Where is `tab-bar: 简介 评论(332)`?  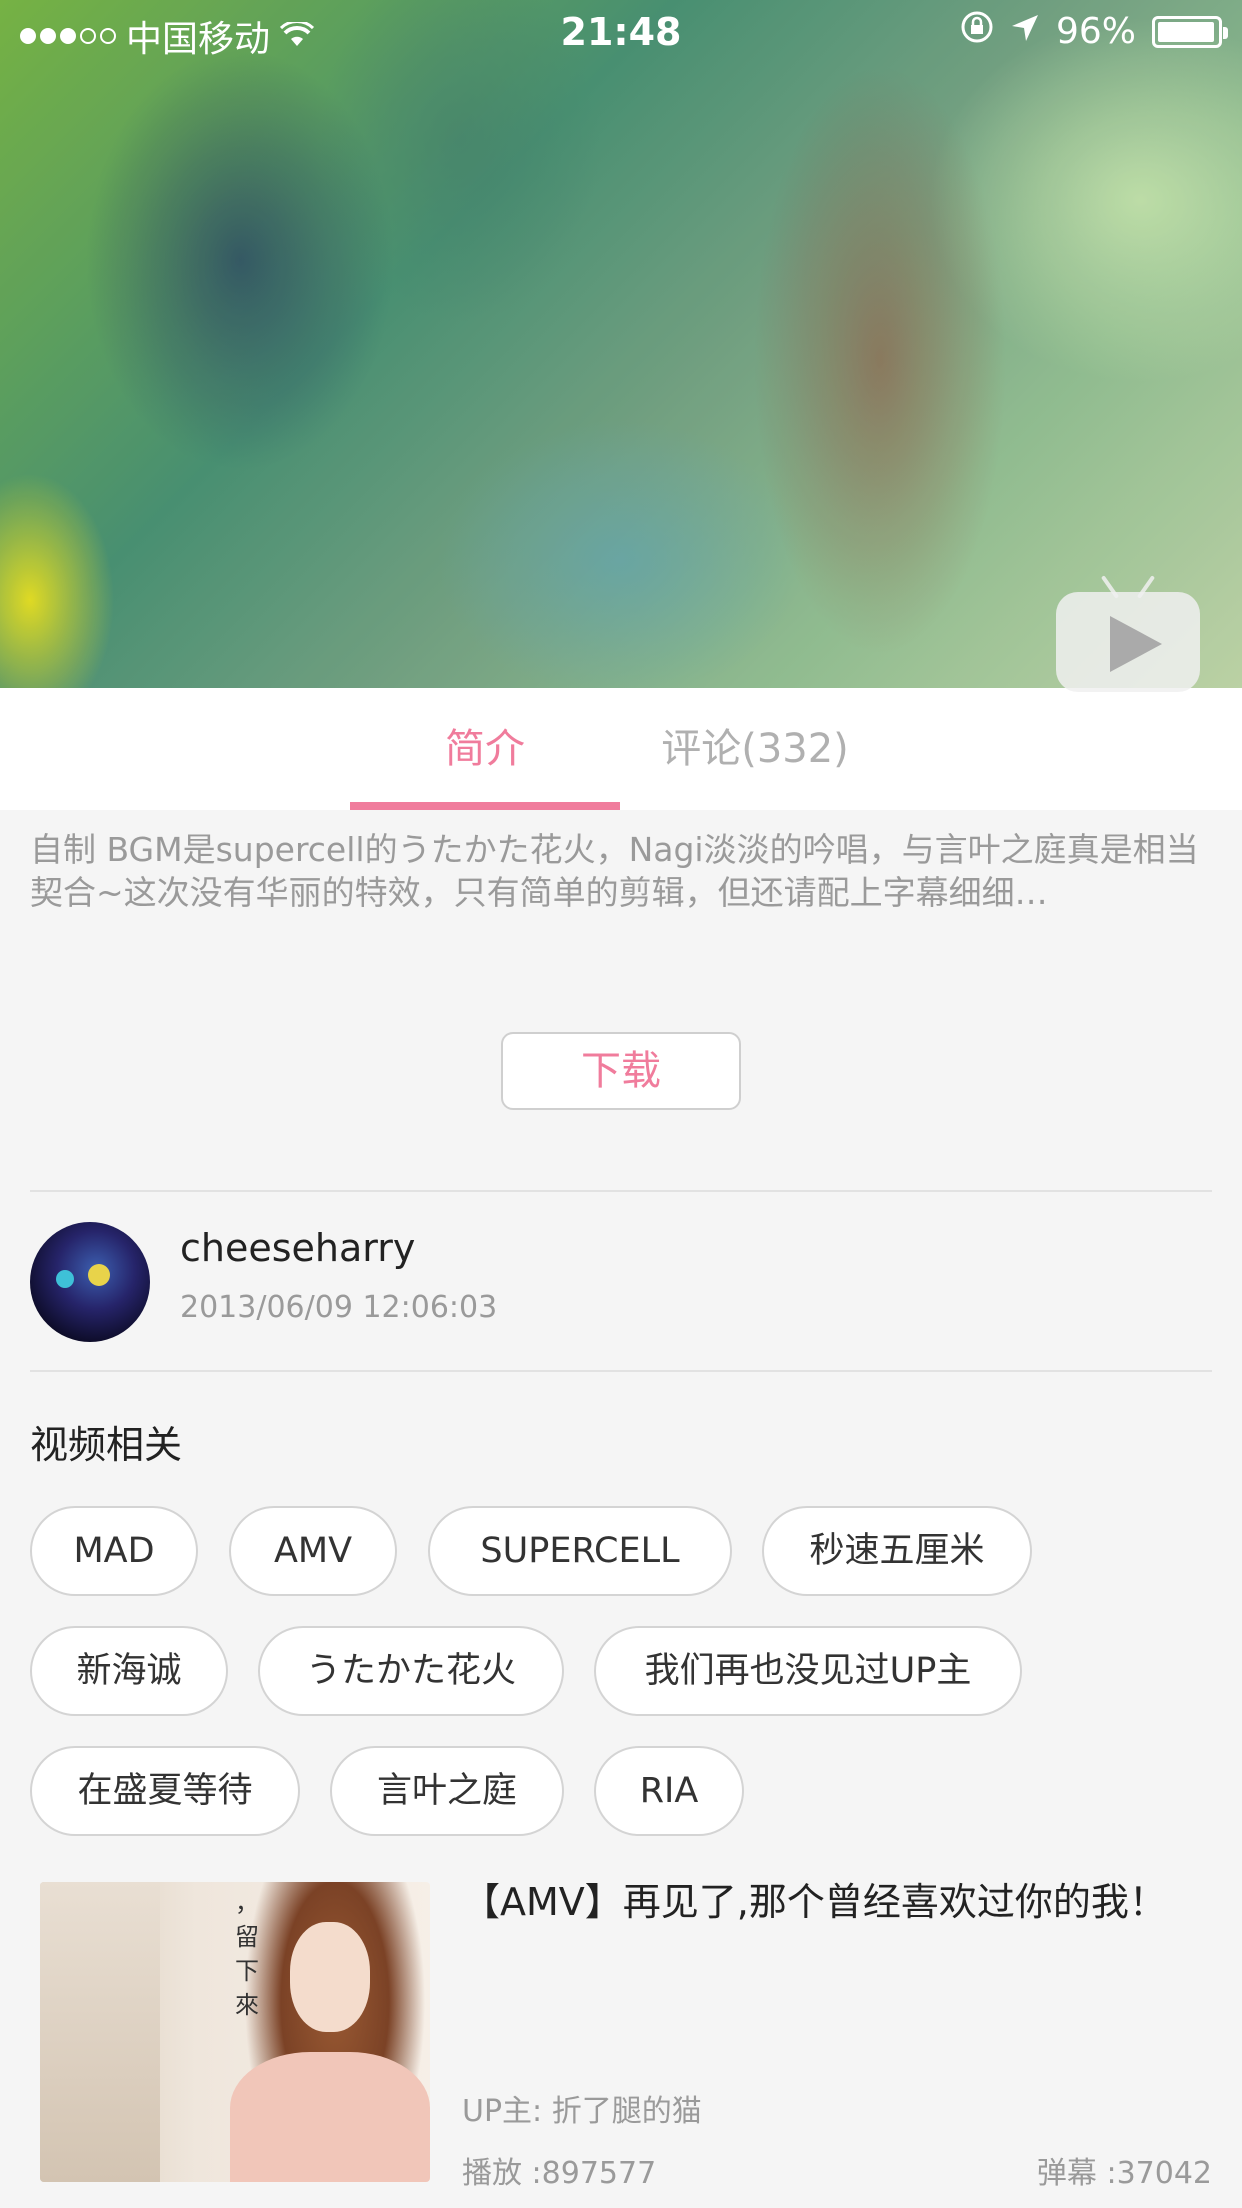 tab-bar: 简介 评论(332) is located at coordinates (621, 749).